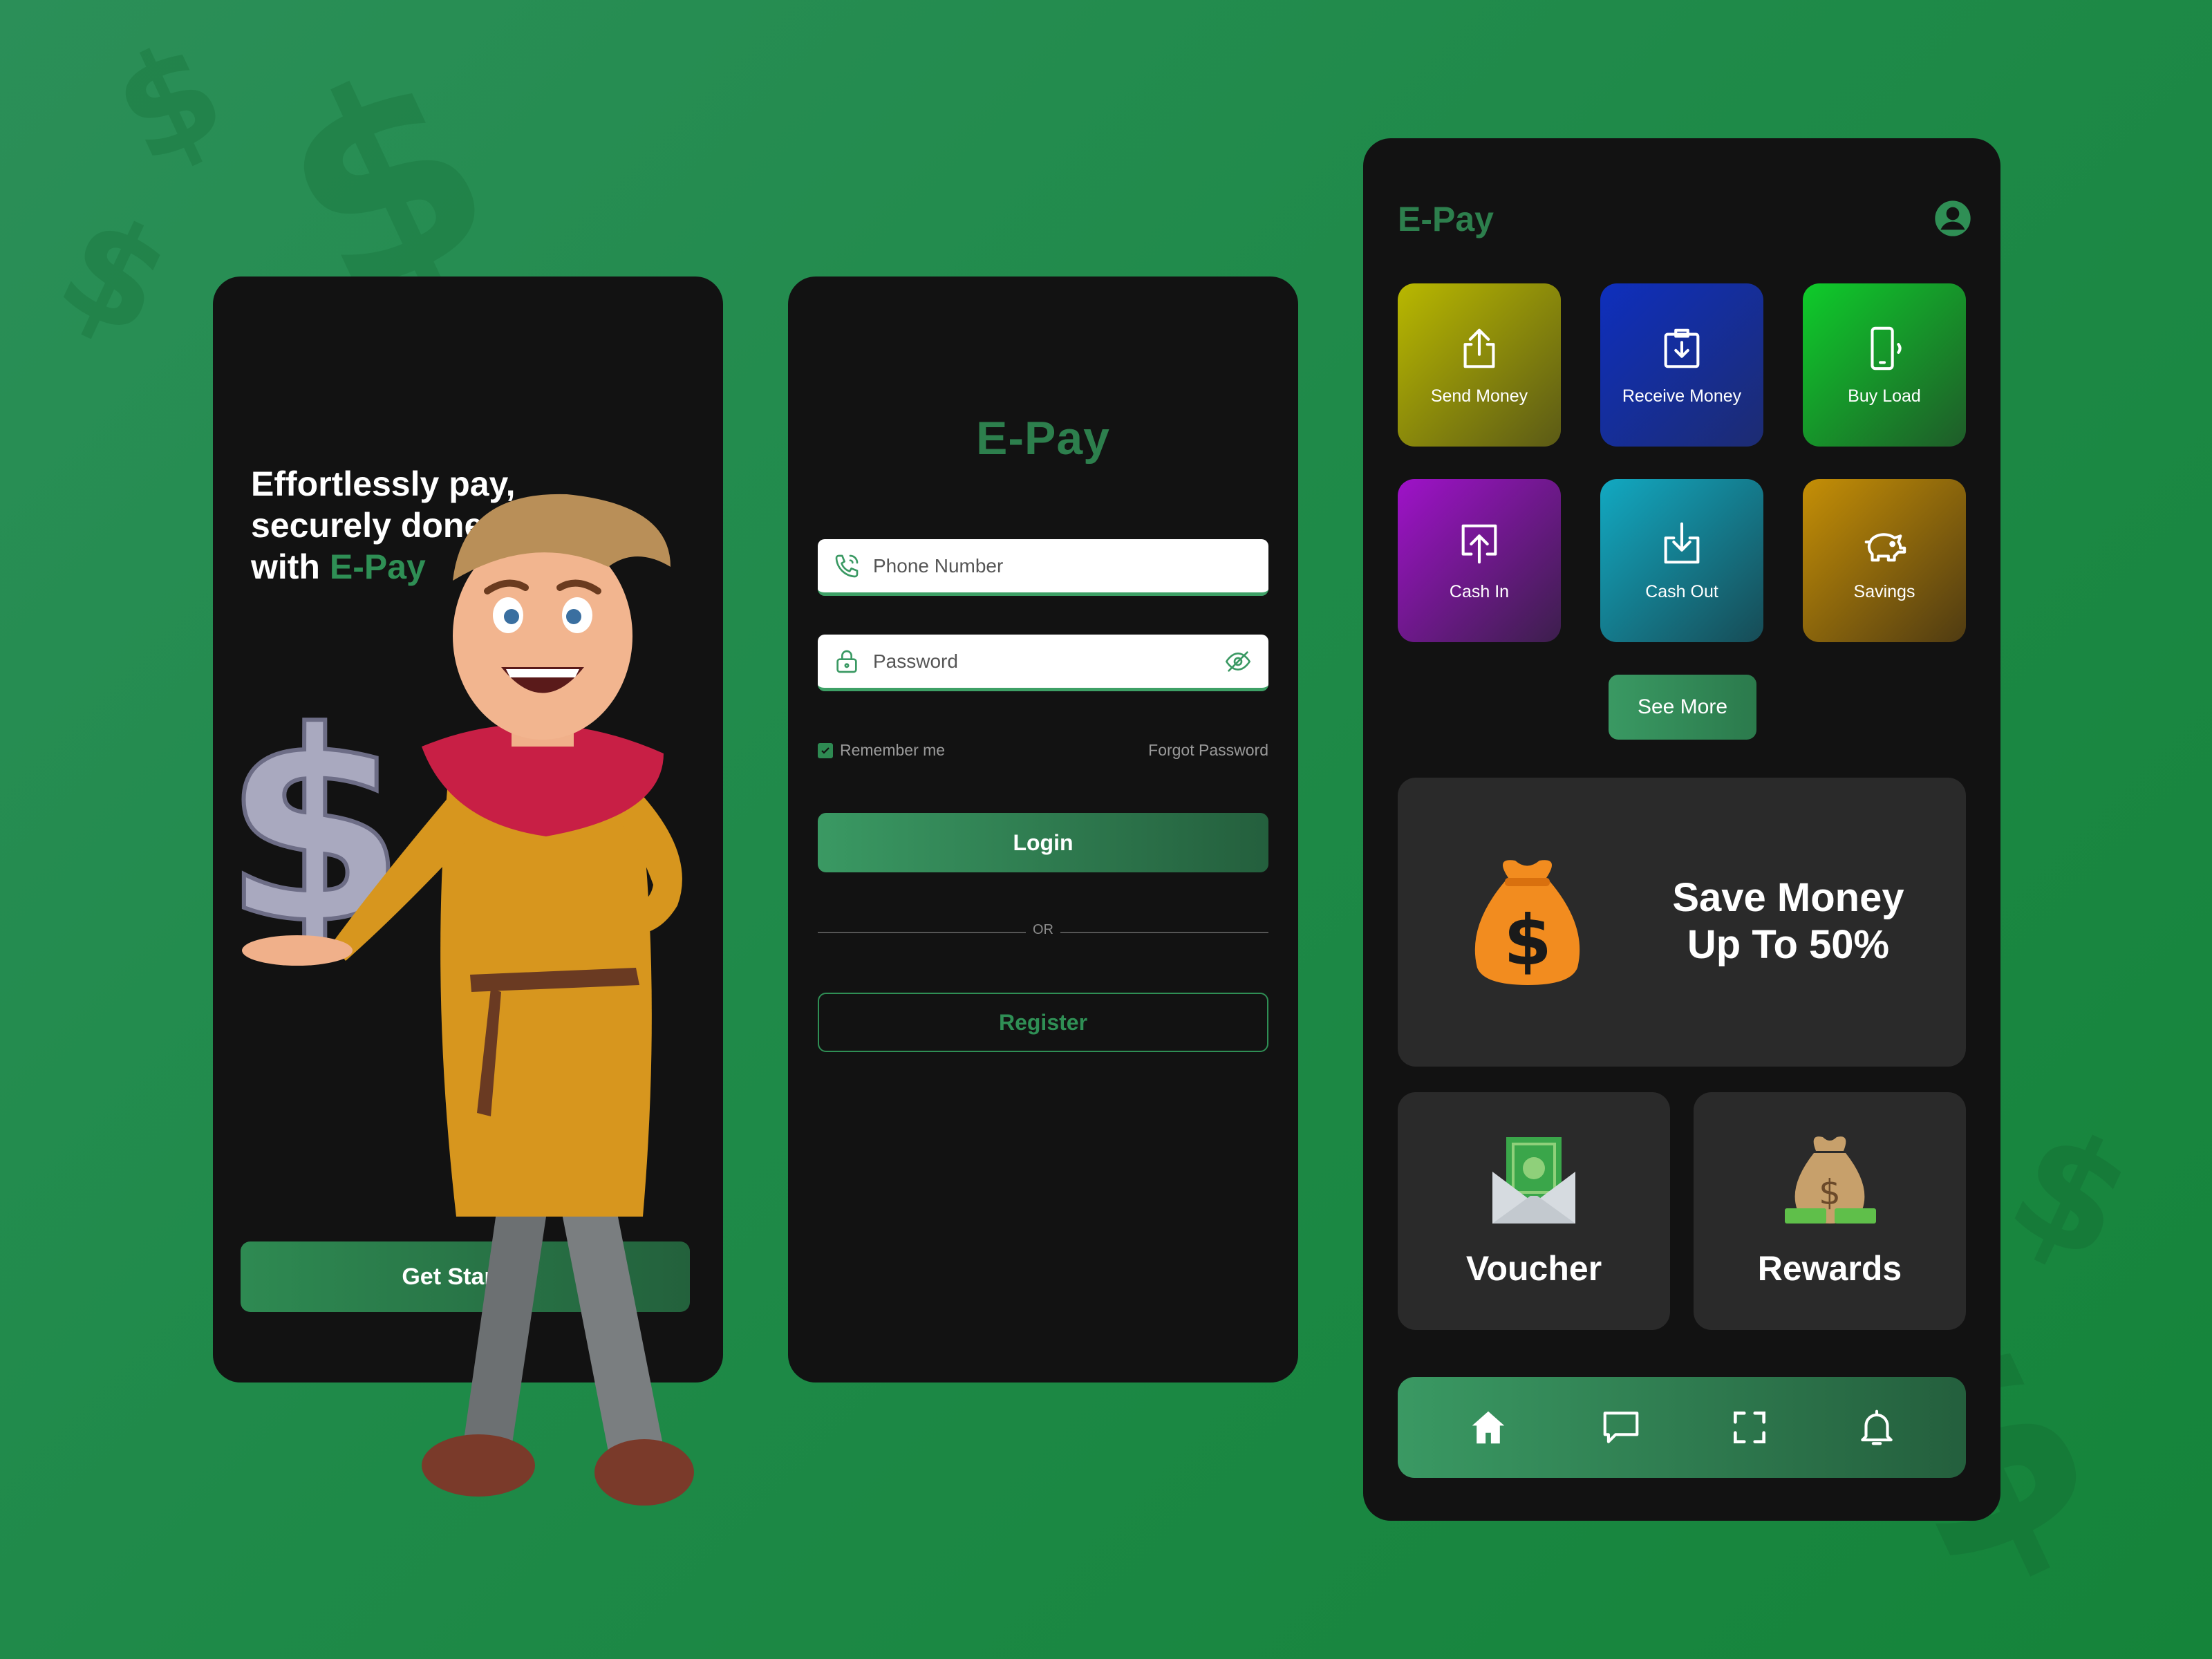 Image resolution: width=2212 pixels, height=1659 pixels. I want to click on promo-banner: $ Save Money Up To 50%, so click(1682, 922).